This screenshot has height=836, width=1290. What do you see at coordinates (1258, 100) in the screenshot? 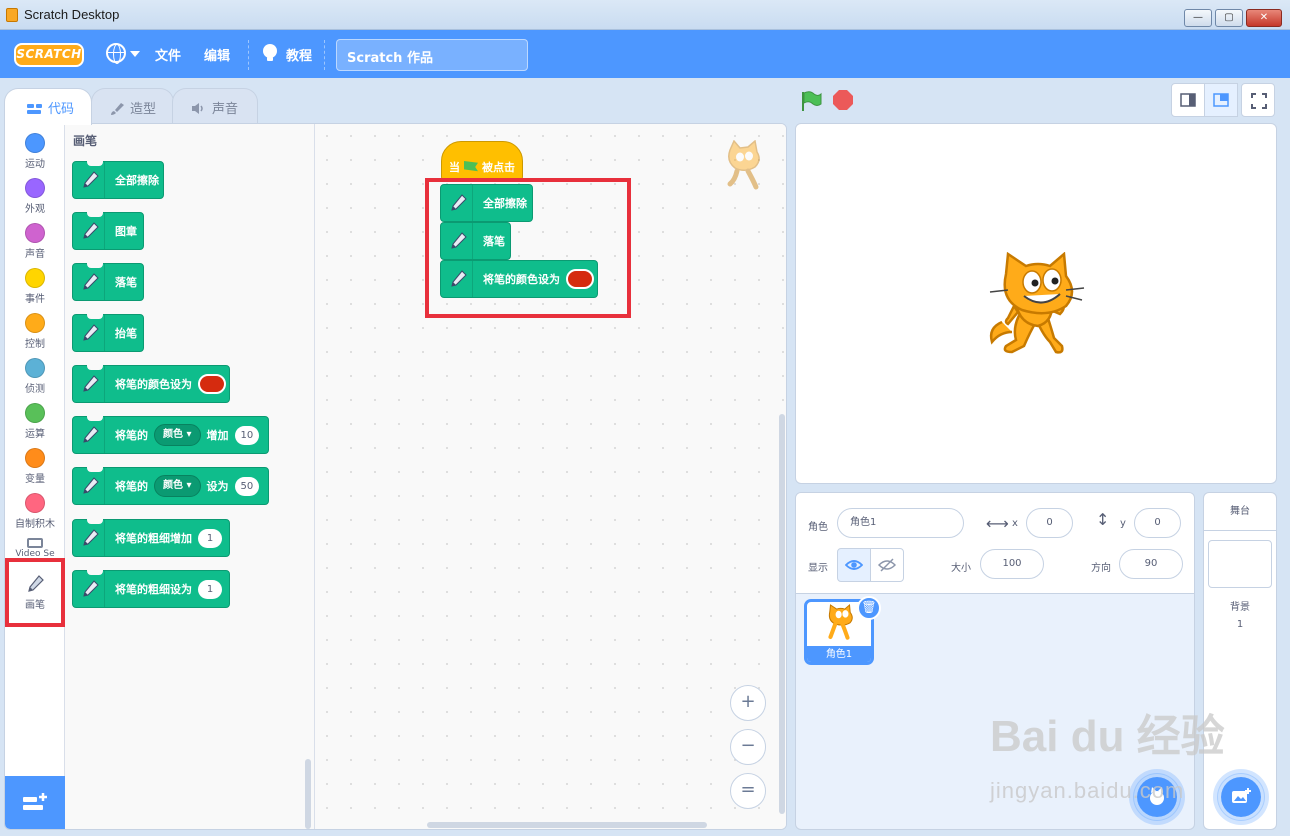
I see `fullscreen-button` at bounding box center [1258, 100].